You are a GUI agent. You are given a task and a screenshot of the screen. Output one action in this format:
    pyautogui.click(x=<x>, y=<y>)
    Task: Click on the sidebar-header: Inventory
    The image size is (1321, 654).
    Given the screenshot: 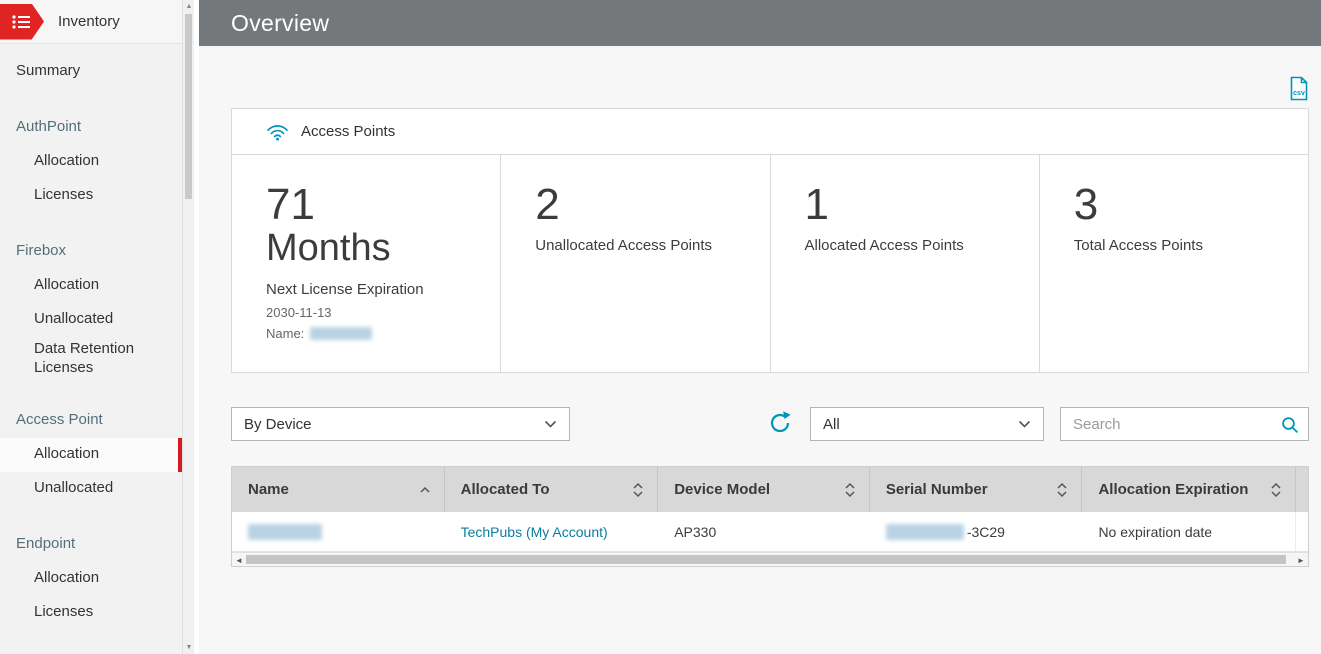 What is the action you would take?
    pyautogui.click(x=91, y=22)
    